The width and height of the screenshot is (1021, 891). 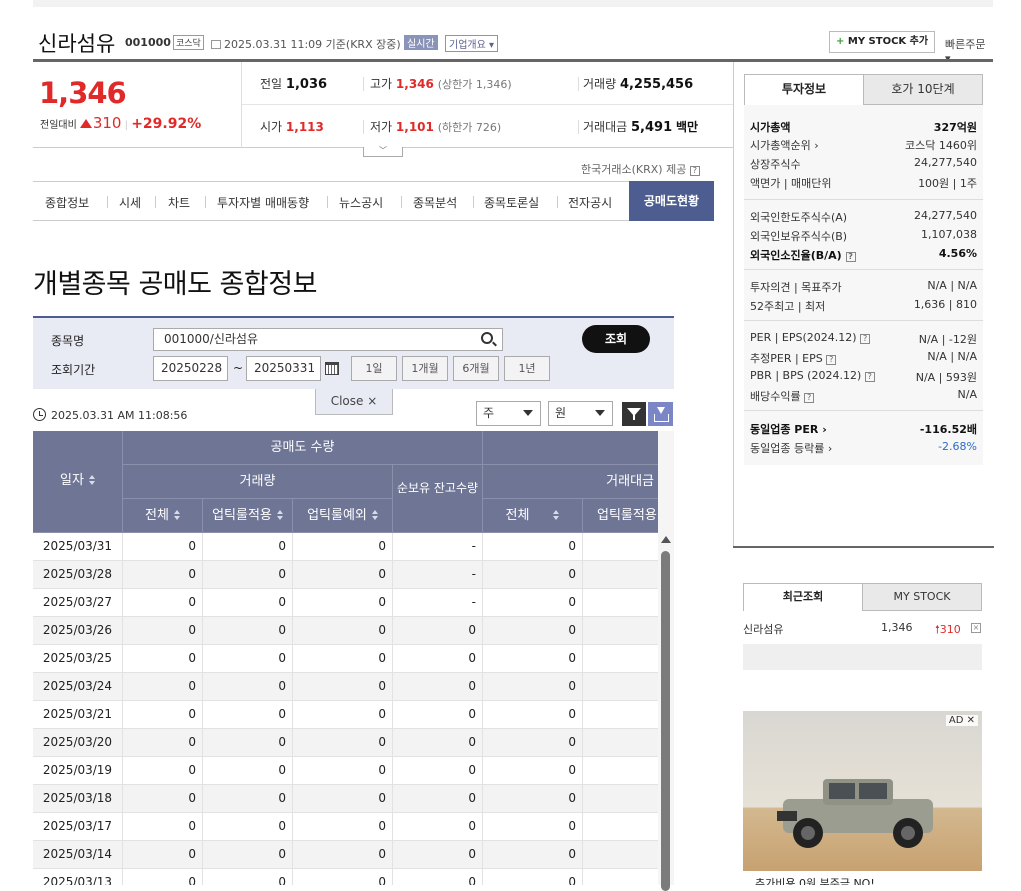 What do you see at coordinates (345, 575) in the screenshot?
I see `table-row: 2025/03/28 0 0 0-0` at bounding box center [345, 575].